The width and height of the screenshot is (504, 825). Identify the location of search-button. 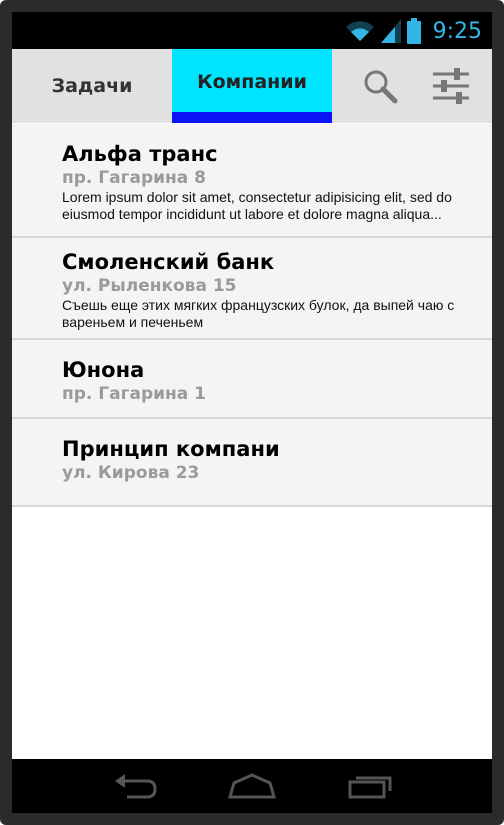
(380, 86).